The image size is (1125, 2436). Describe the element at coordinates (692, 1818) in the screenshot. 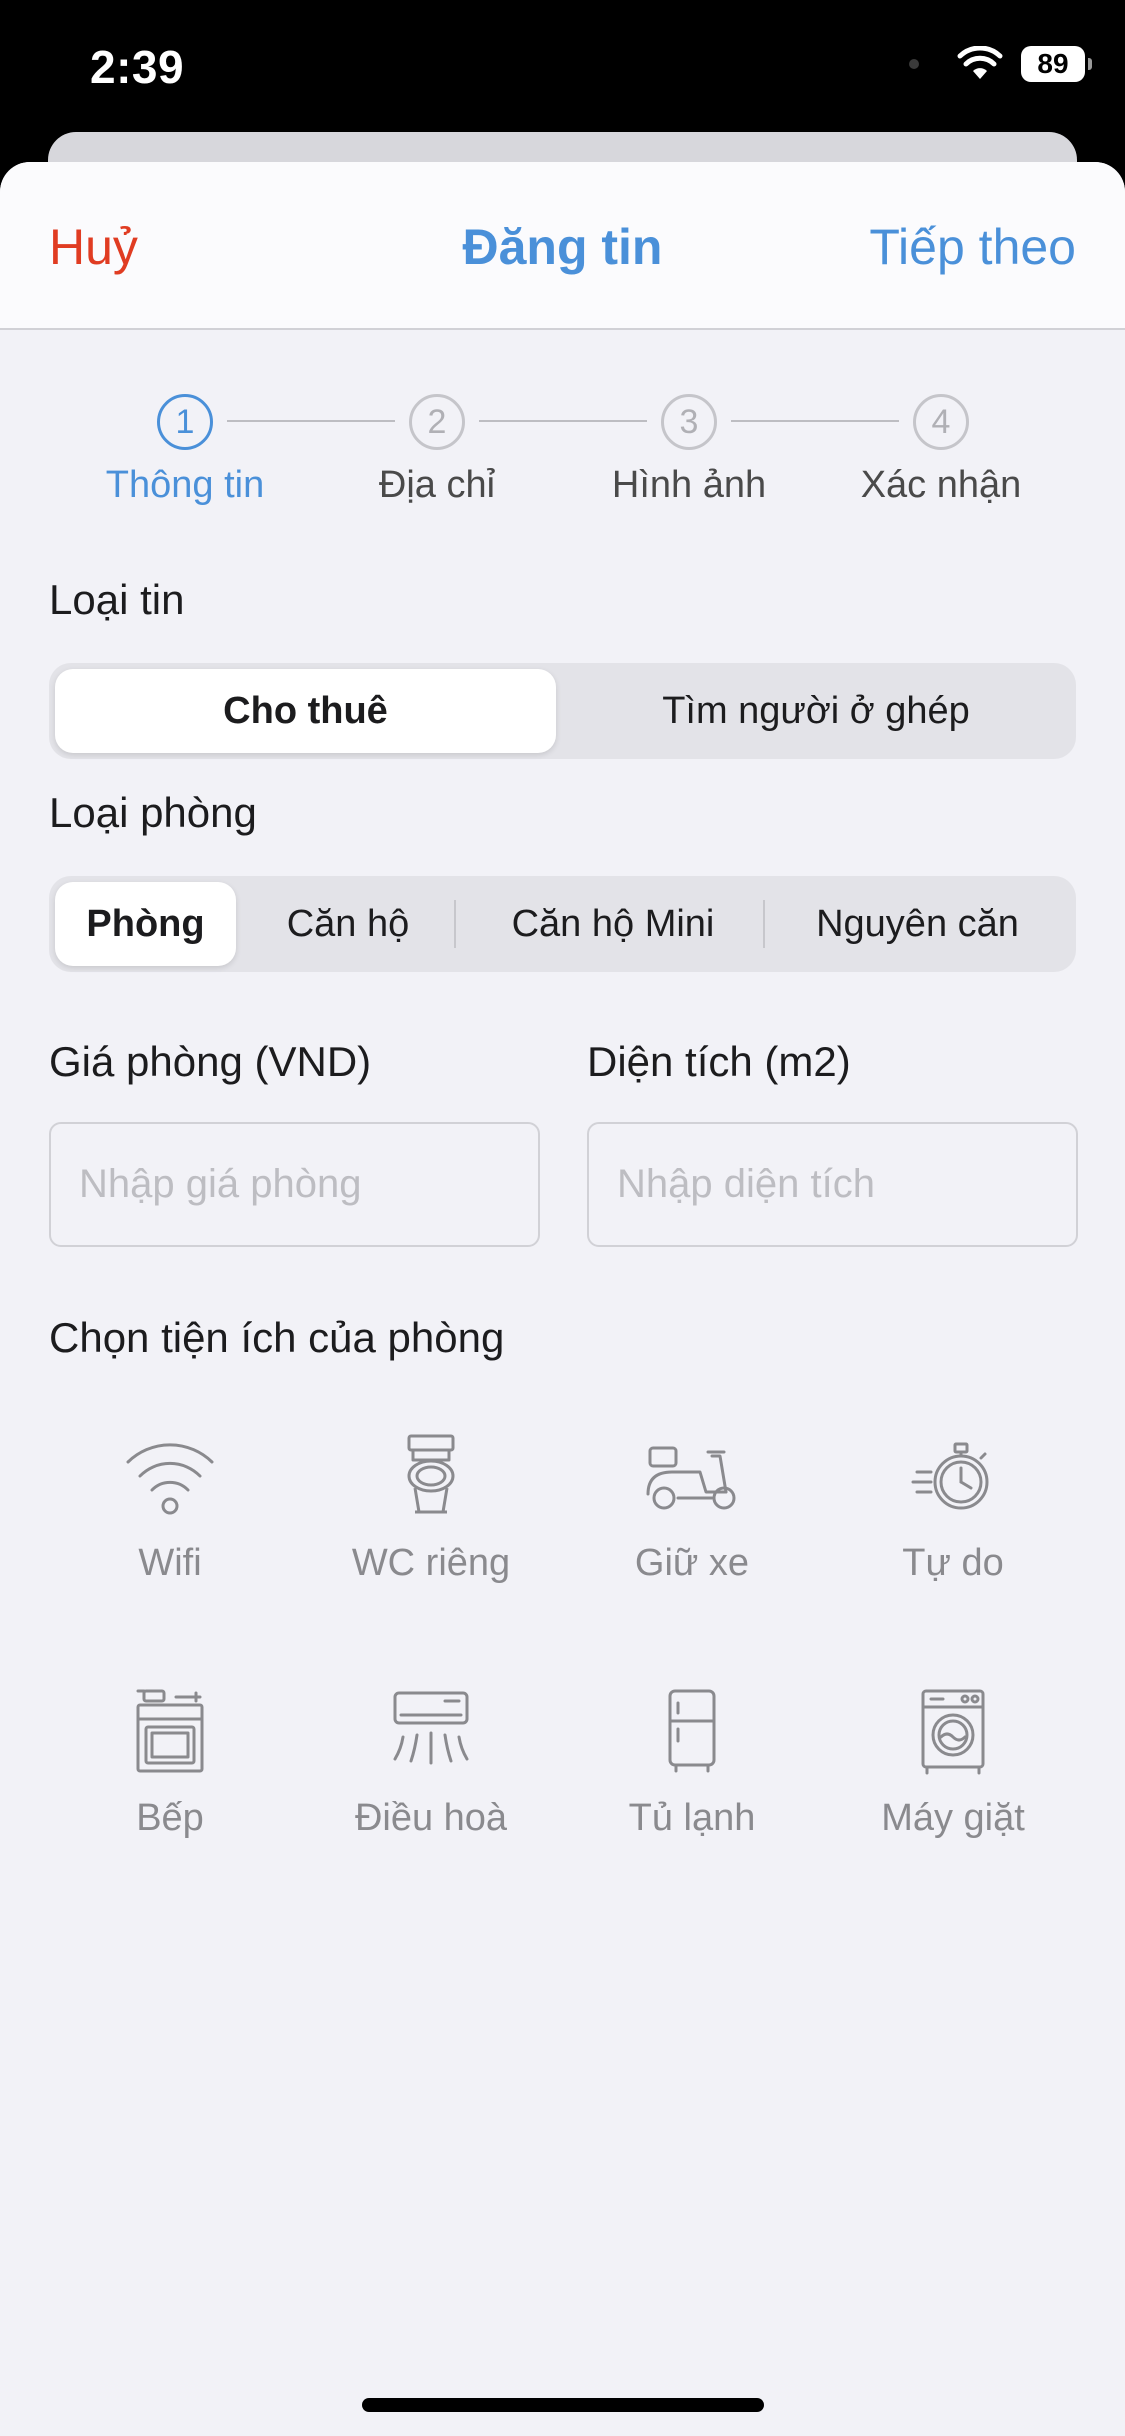

I see `amenity-label: Tủ lạnh` at that location.